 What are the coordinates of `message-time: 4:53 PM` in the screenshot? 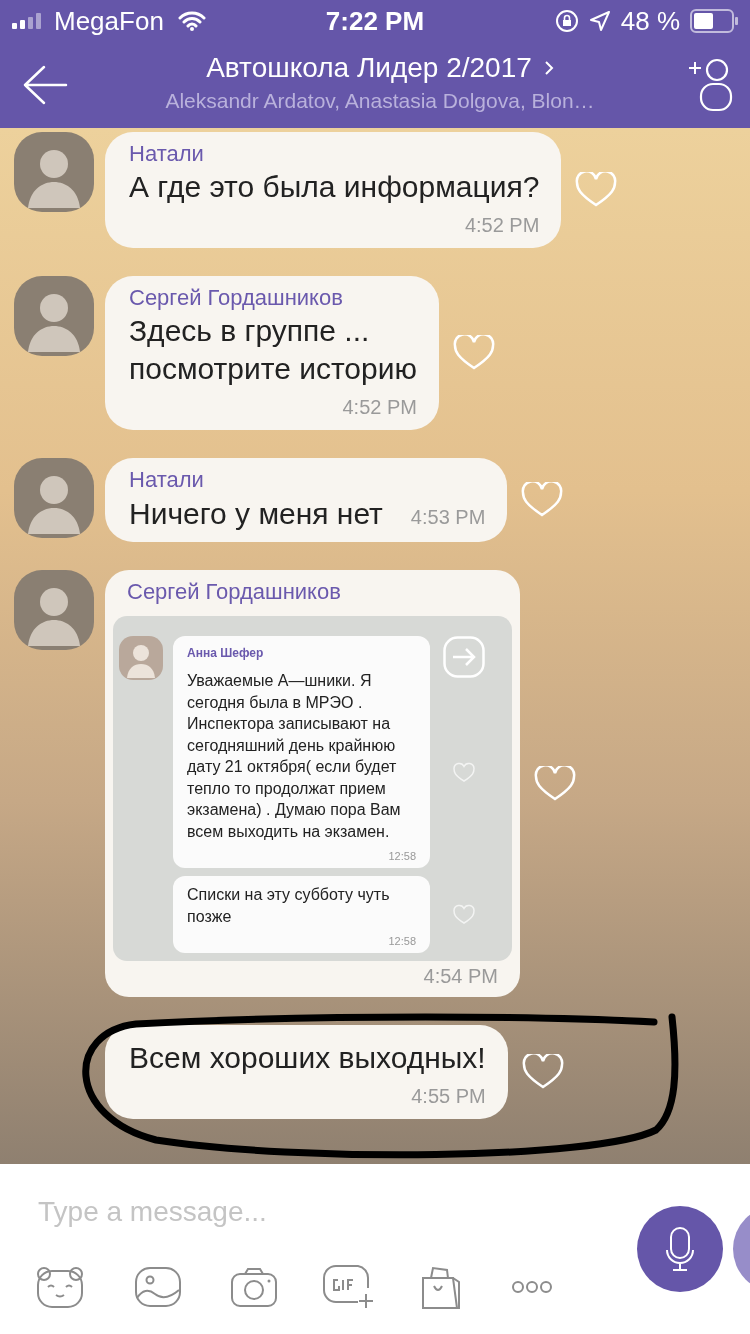 It's located at (448, 517).